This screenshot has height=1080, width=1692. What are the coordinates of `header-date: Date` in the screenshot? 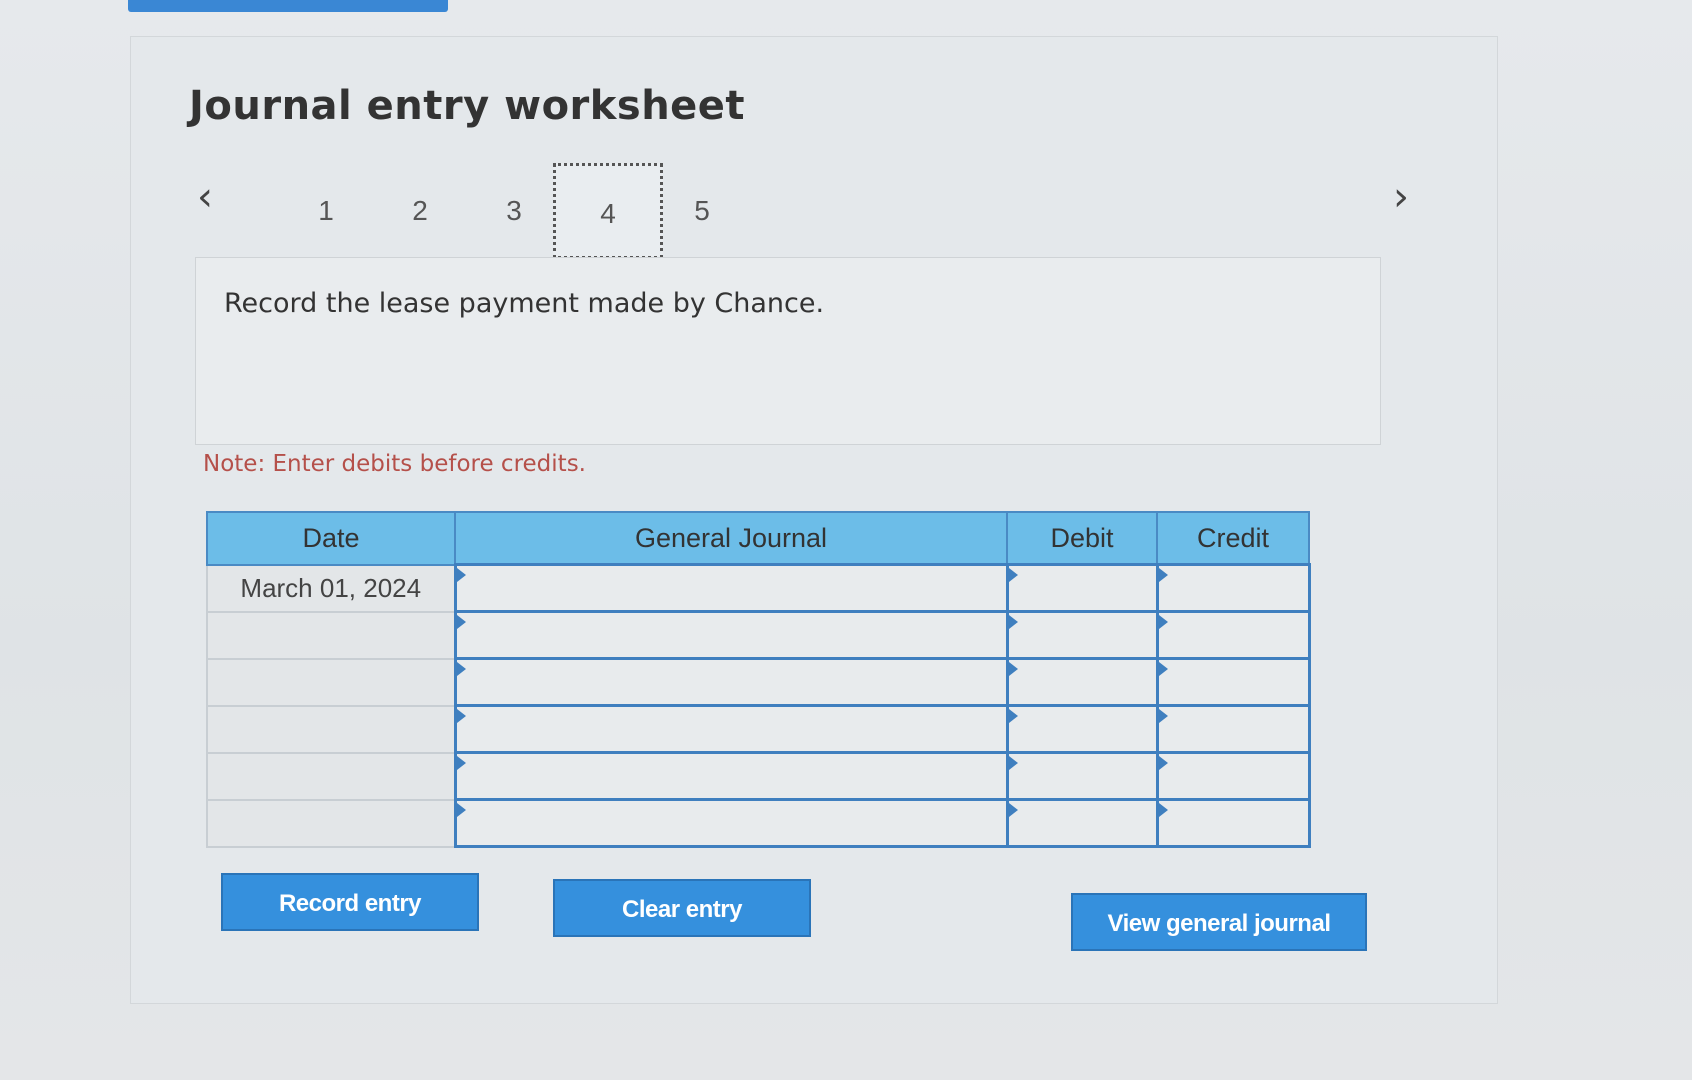 It's located at (331, 538).